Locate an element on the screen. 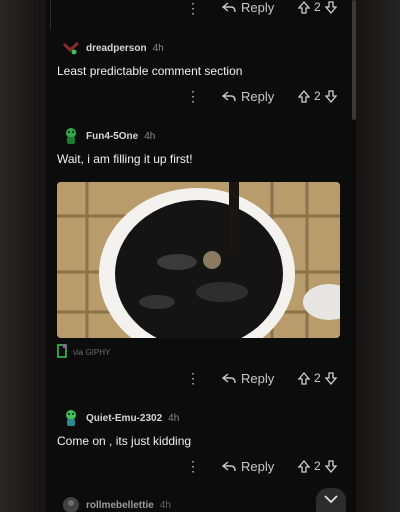 Image resolution: width=400 pixels, height=512 pixels. comment-text: Wait, i am filling it up first! is located at coordinates (125, 159).